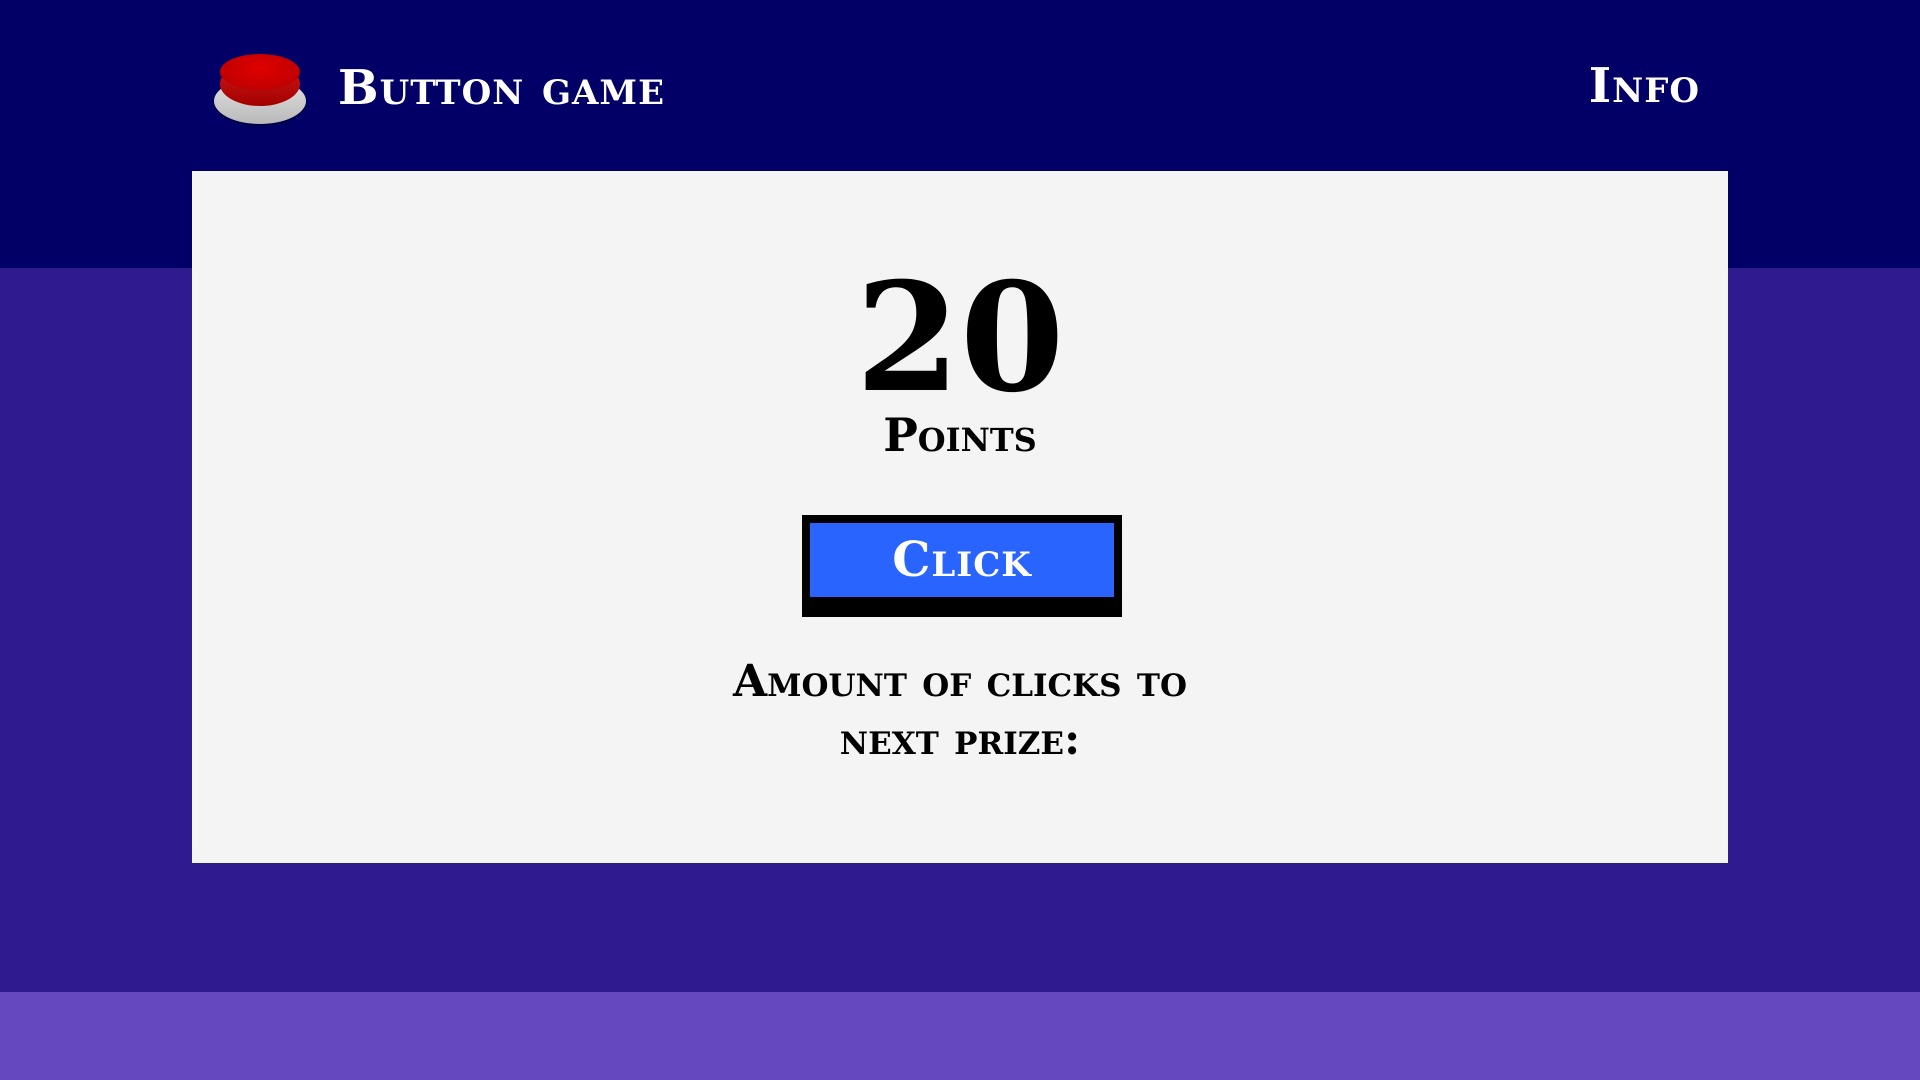 This screenshot has height=1080, width=1920. What do you see at coordinates (501, 88) in the screenshot?
I see `site-title: Button game` at bounding box center [501, 88].